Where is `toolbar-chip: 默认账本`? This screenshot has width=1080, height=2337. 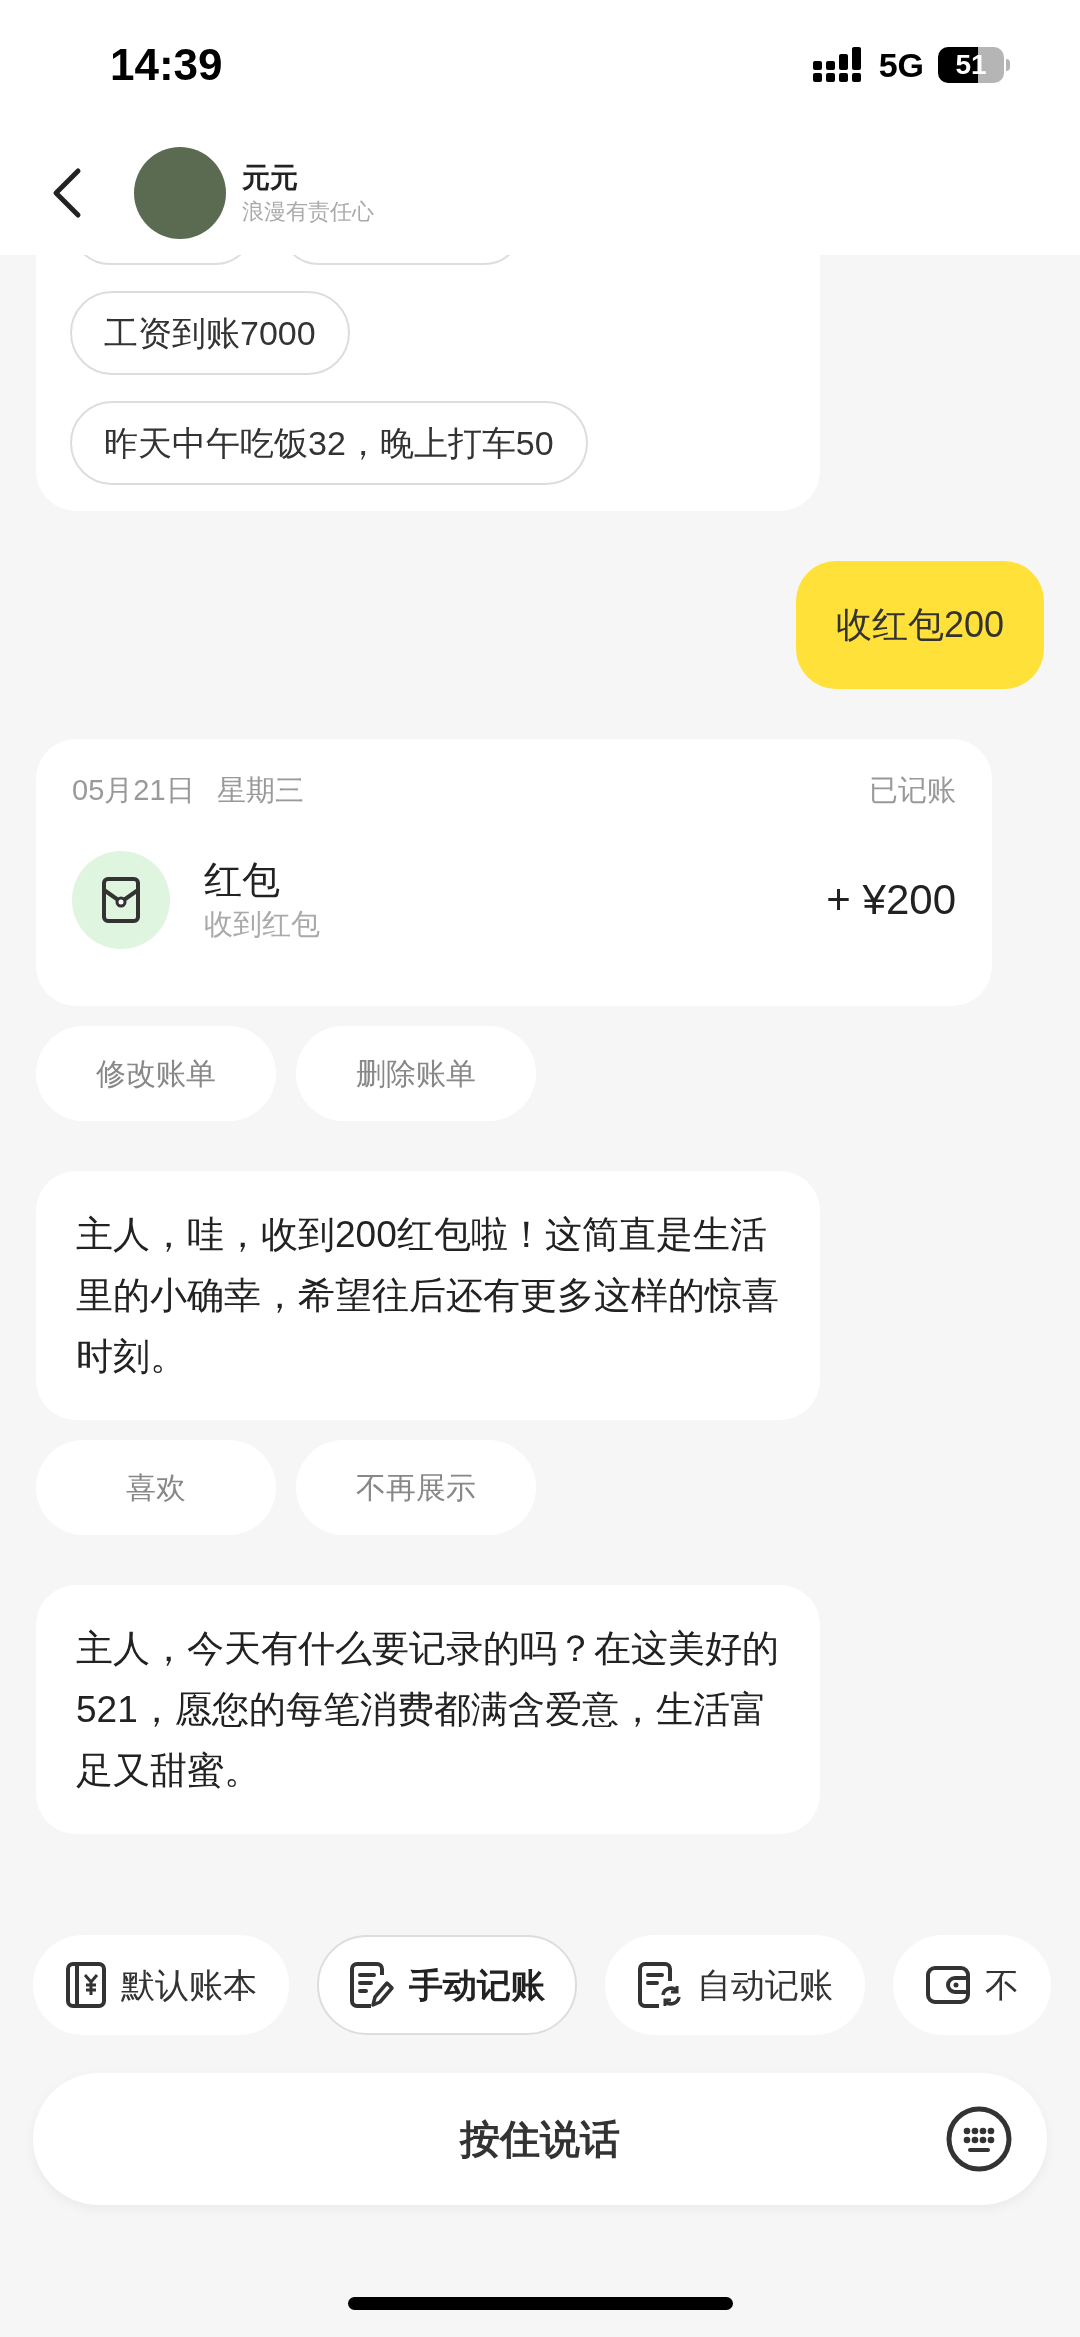
toolbar-chip: 默认账本 is located at coordinates (161, 1985).